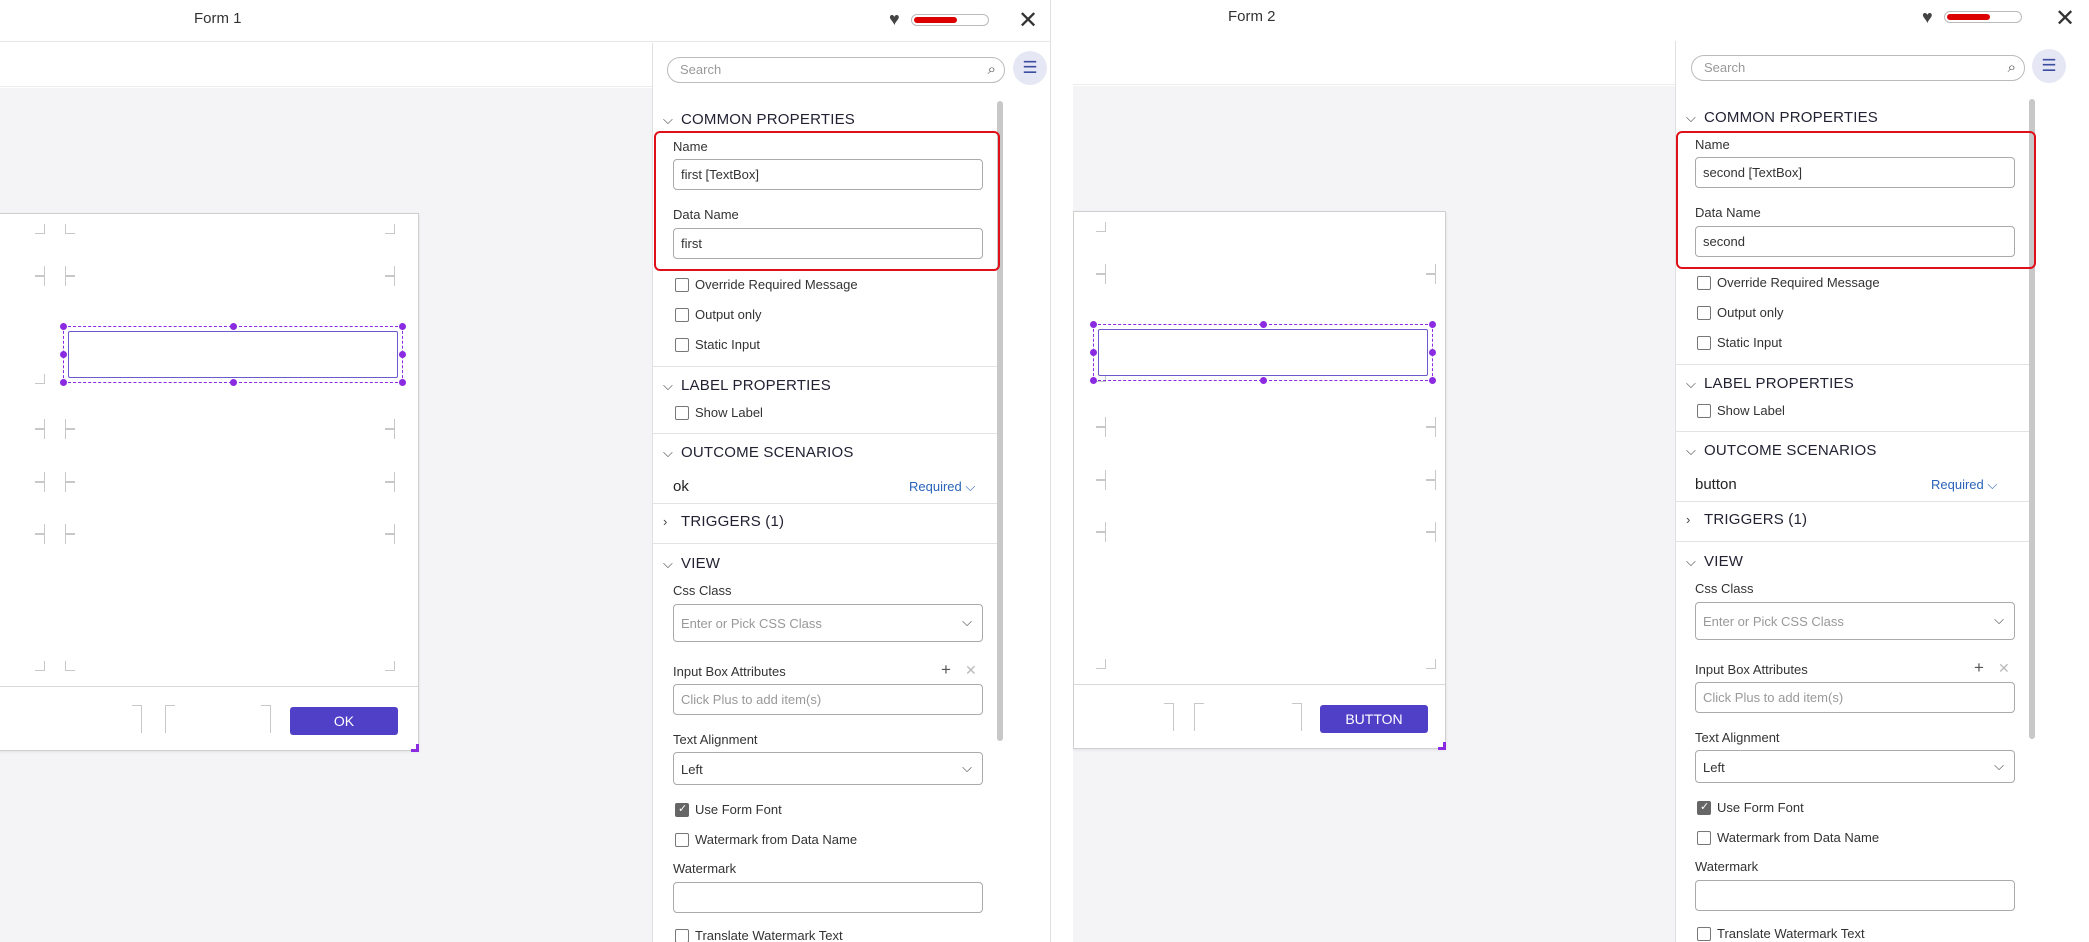 The image size is (2089, 942). I want to click on form1-search-box: ⌕, so click(836, 70).